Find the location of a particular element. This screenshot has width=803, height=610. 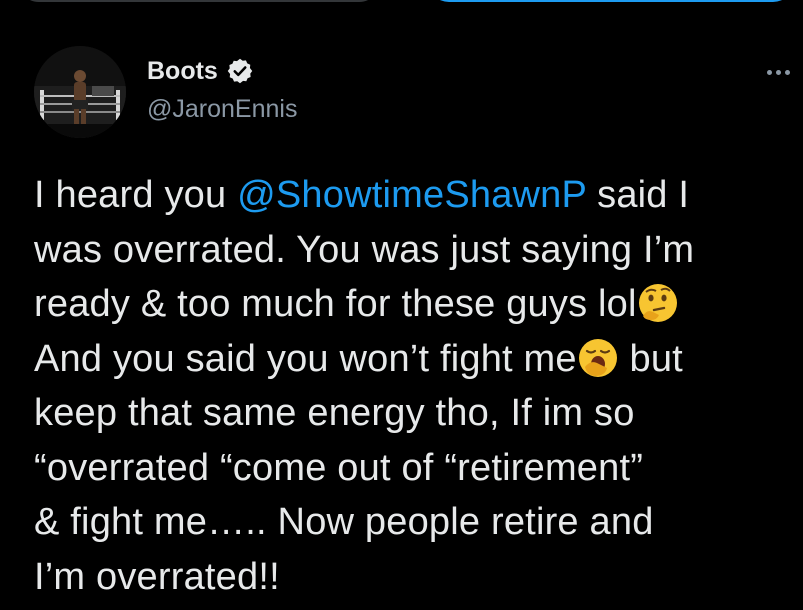

thinking-face-emoji-icon is located at coordinates (658, 303).